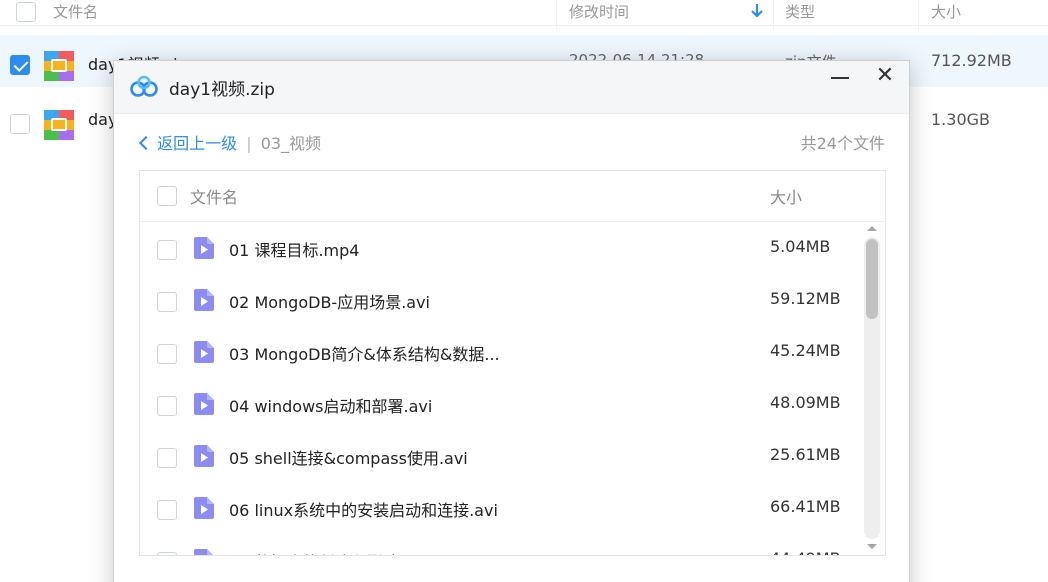 This screenshot has width=1048, height=582. I want to click on list-item: 04 windows启动和部署.avi 48.09MB, so click(500, 405).